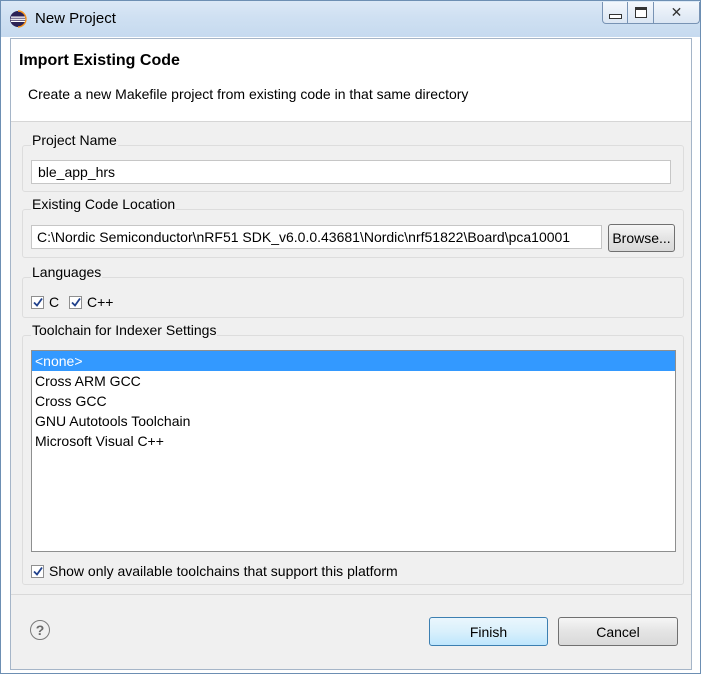 This screenshot has height=674, width=701. What do you see at coordinates (488, 631) in the screenshot?
I see `finish-button: Finish` at bounding box center [488, 631].